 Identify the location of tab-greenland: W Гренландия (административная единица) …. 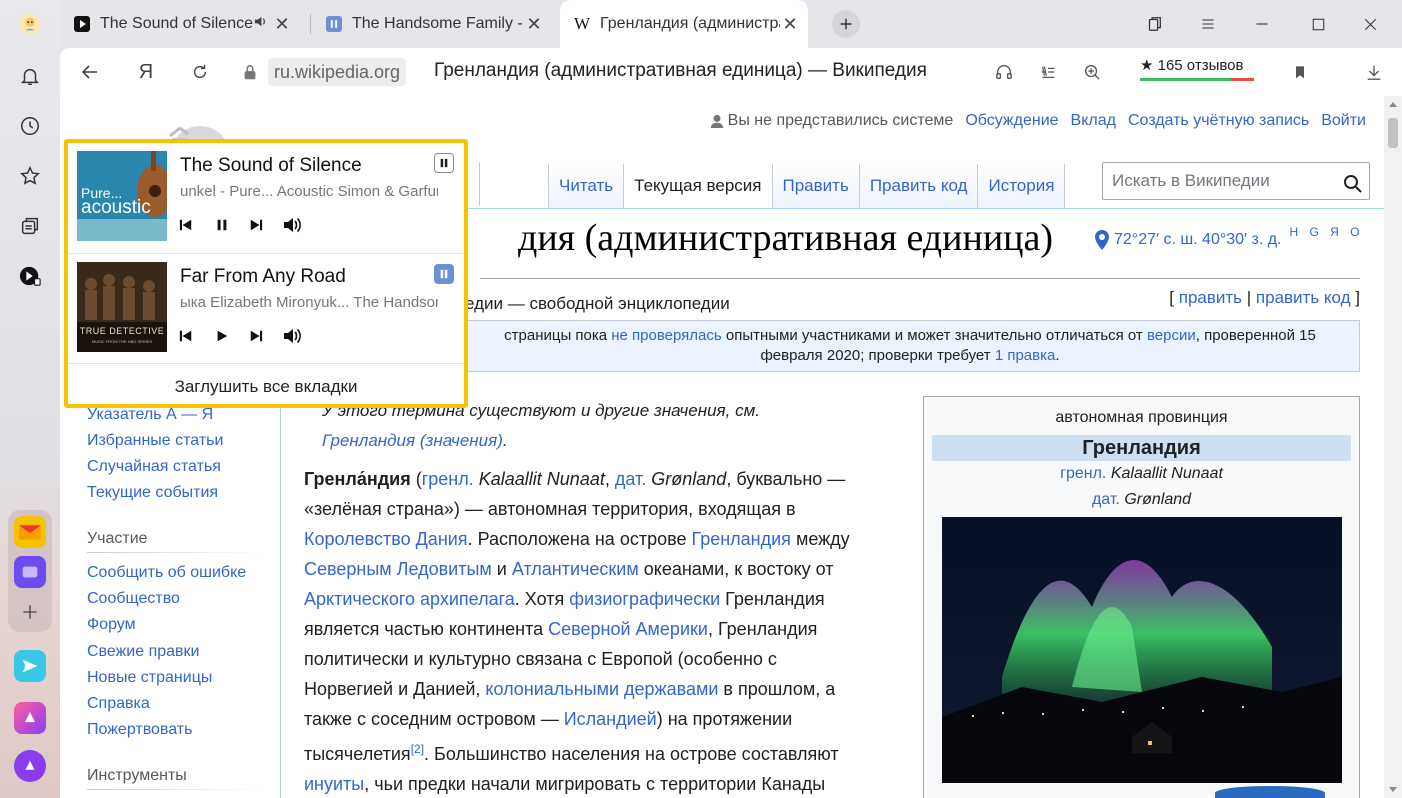
(684, 24).